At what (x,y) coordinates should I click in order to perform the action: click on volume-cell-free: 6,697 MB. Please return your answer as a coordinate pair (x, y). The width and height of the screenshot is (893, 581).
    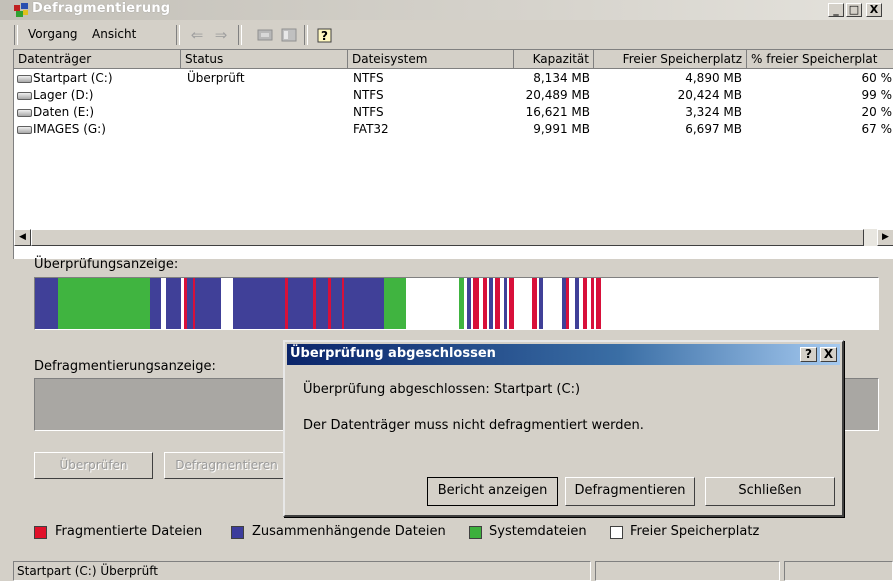
    Looking at the image, I should click on (668, 129).